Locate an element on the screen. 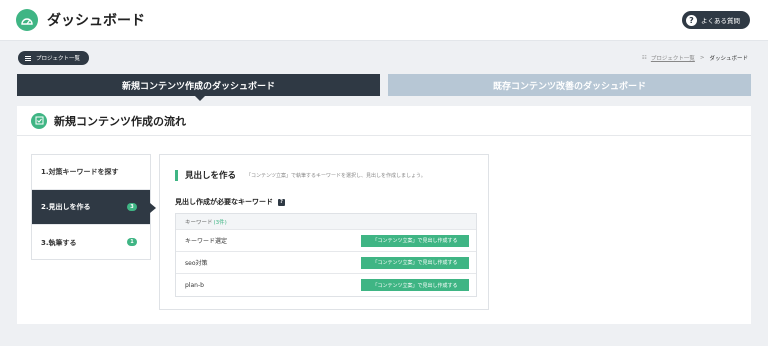  column-header-keyword: キーワード is located at coordinates (199, 222).